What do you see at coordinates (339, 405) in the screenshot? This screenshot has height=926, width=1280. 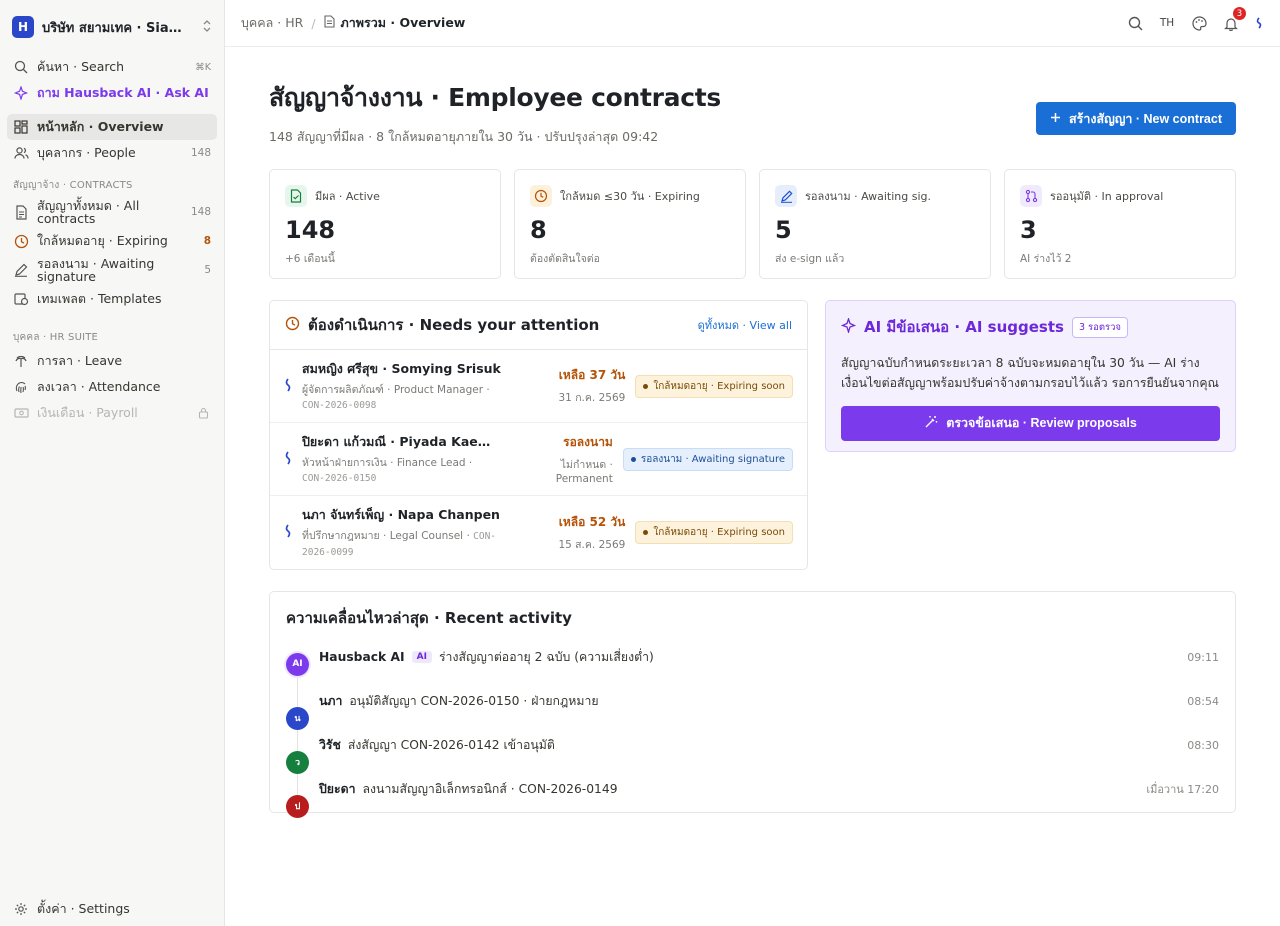 I see `contract-code: CON-2026-0098` at bounding box center [339, 405].